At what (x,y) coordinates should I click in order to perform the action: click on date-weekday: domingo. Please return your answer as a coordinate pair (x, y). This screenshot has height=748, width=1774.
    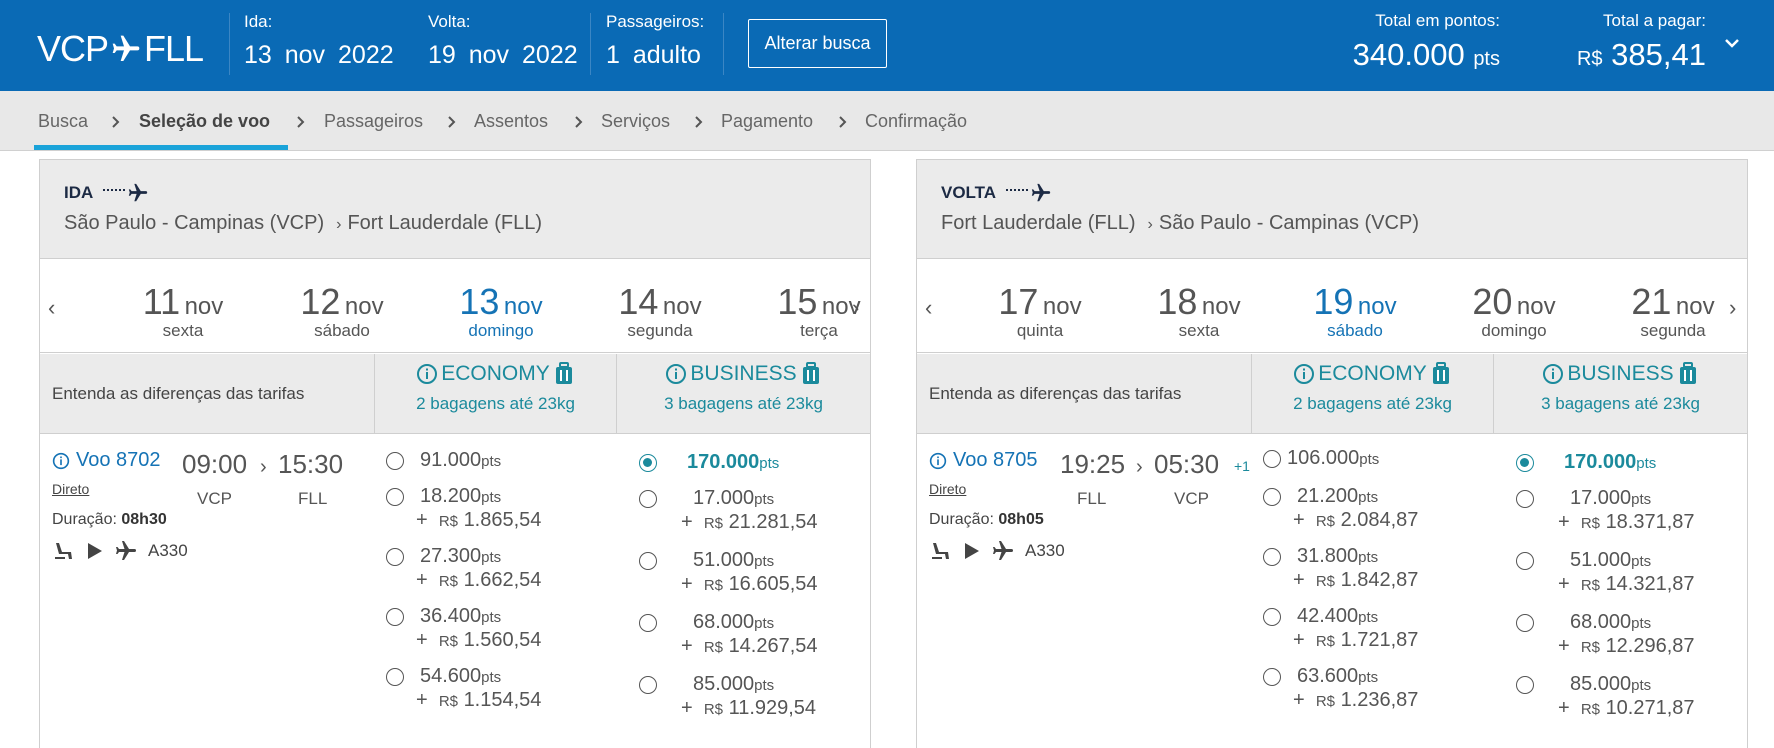
    Looking at the image, I should click on (1514, 330).